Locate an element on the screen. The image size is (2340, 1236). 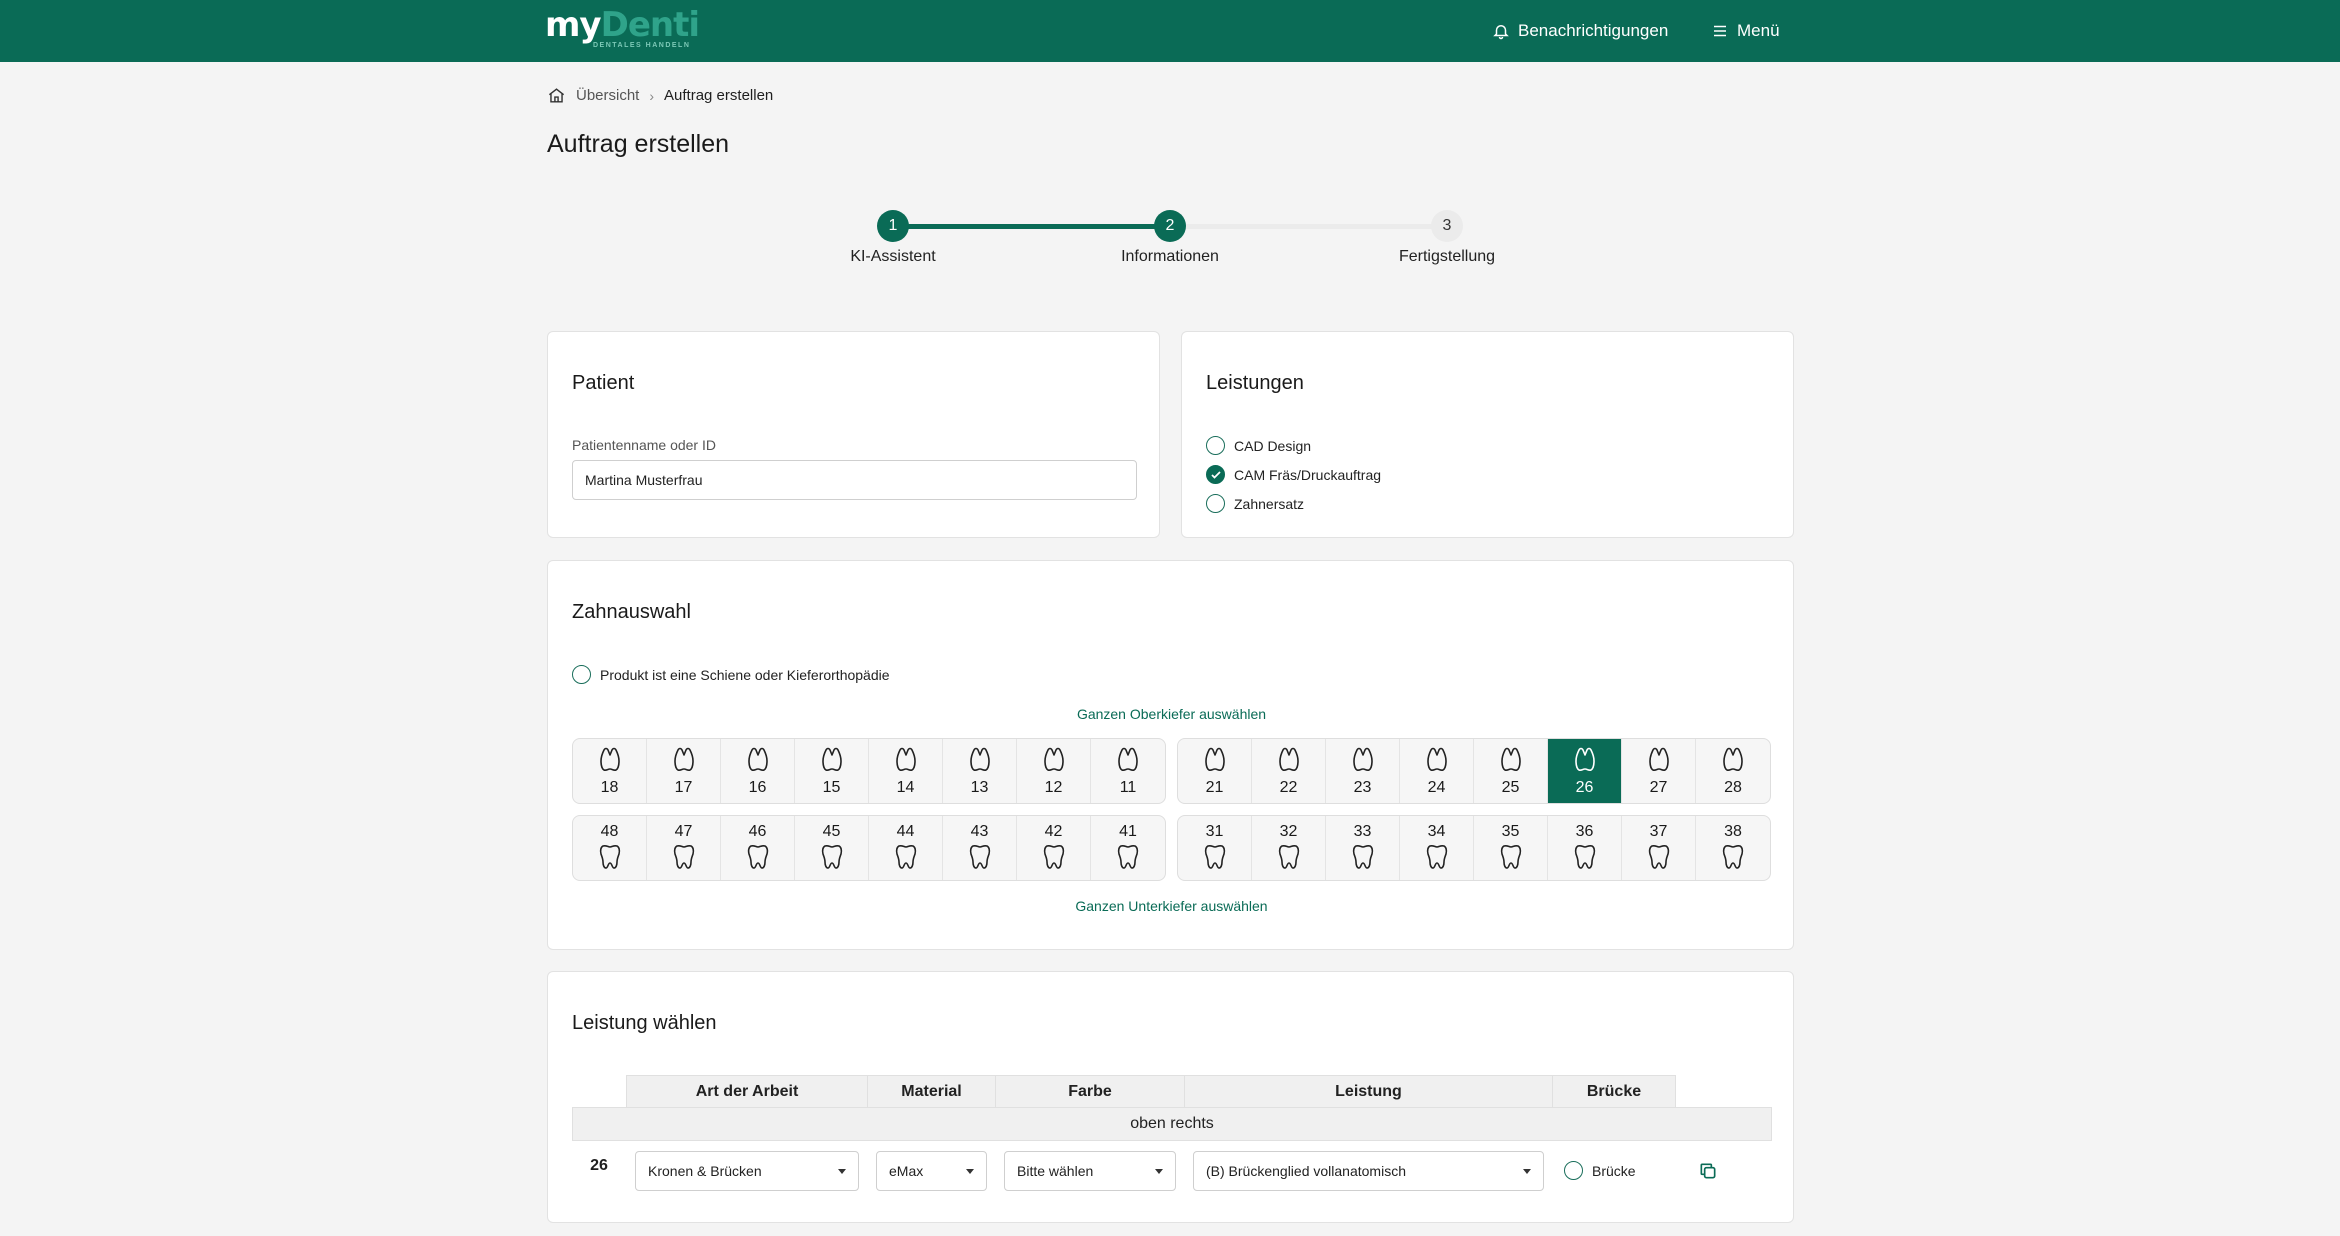
bridge-checkbox is located at coordinates (1573, 1170).